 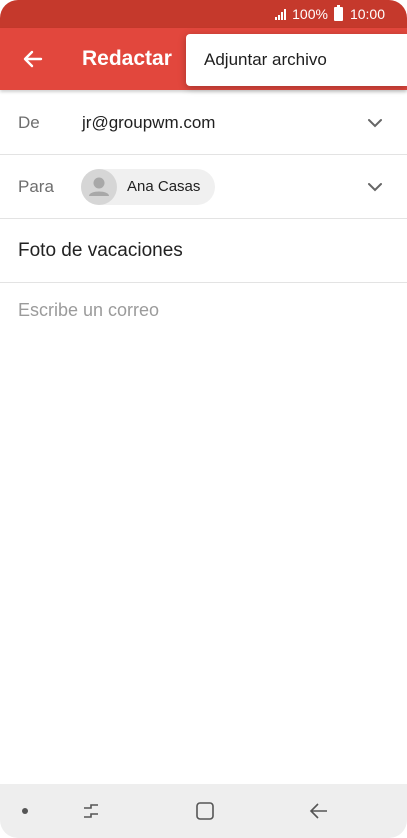 I want to click on back-button, so click(x=33, y=59).